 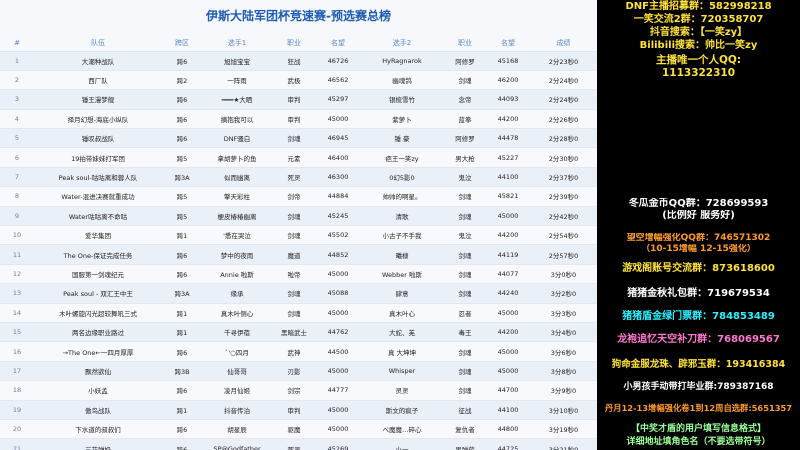 What do you see at coordinates (698, 238) in the screenshot?
I see `wangkong-group: 望空增幅强化QQ群：746571302` at bounding box center [698, 238].